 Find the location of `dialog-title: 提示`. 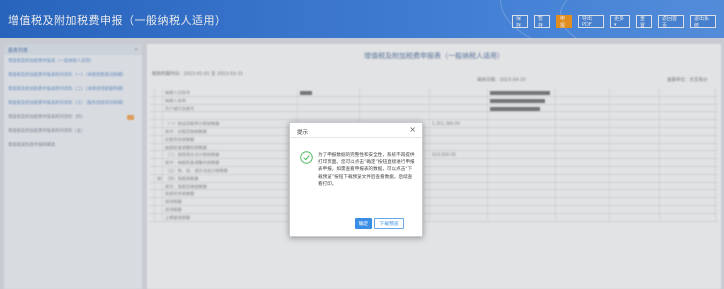

dialog-title: 提示 is located at coordinates (303, 133).